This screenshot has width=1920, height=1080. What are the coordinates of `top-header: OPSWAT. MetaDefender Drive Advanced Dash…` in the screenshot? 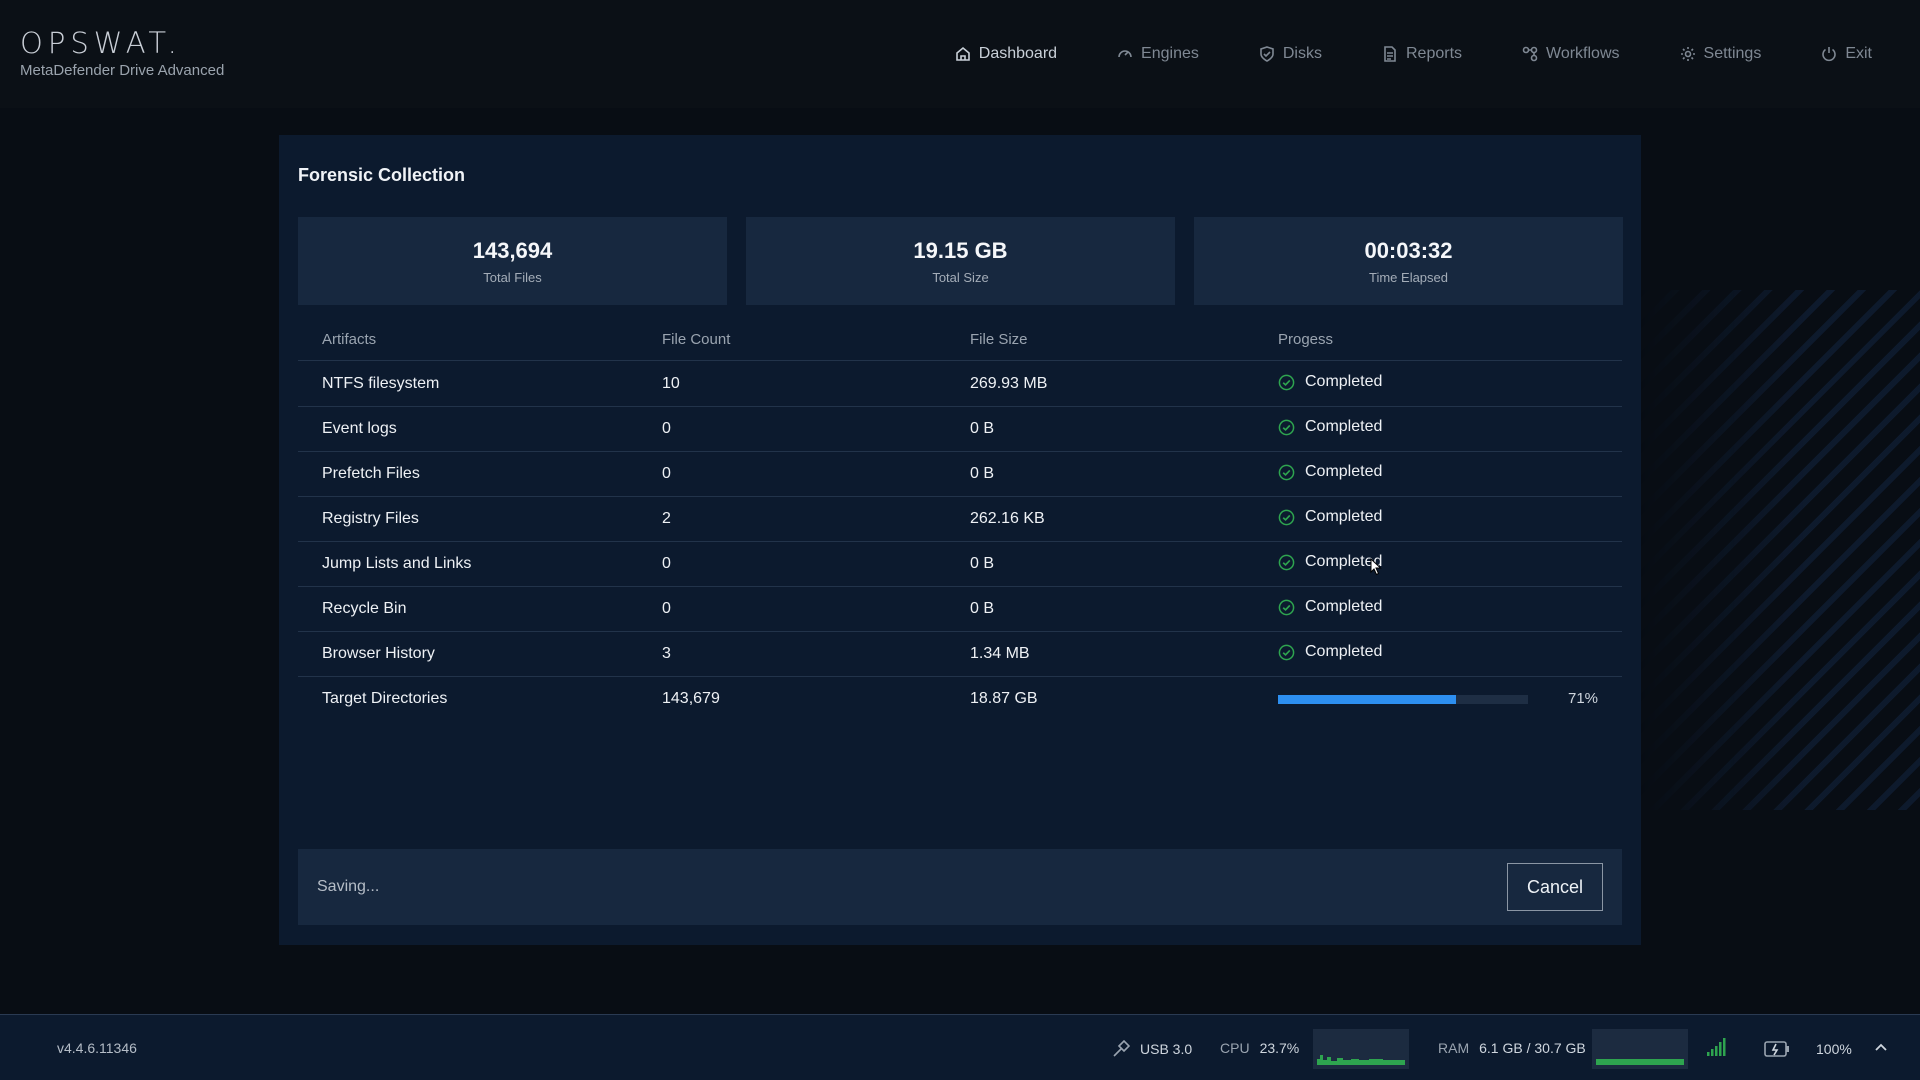 It's located at (960, 54).